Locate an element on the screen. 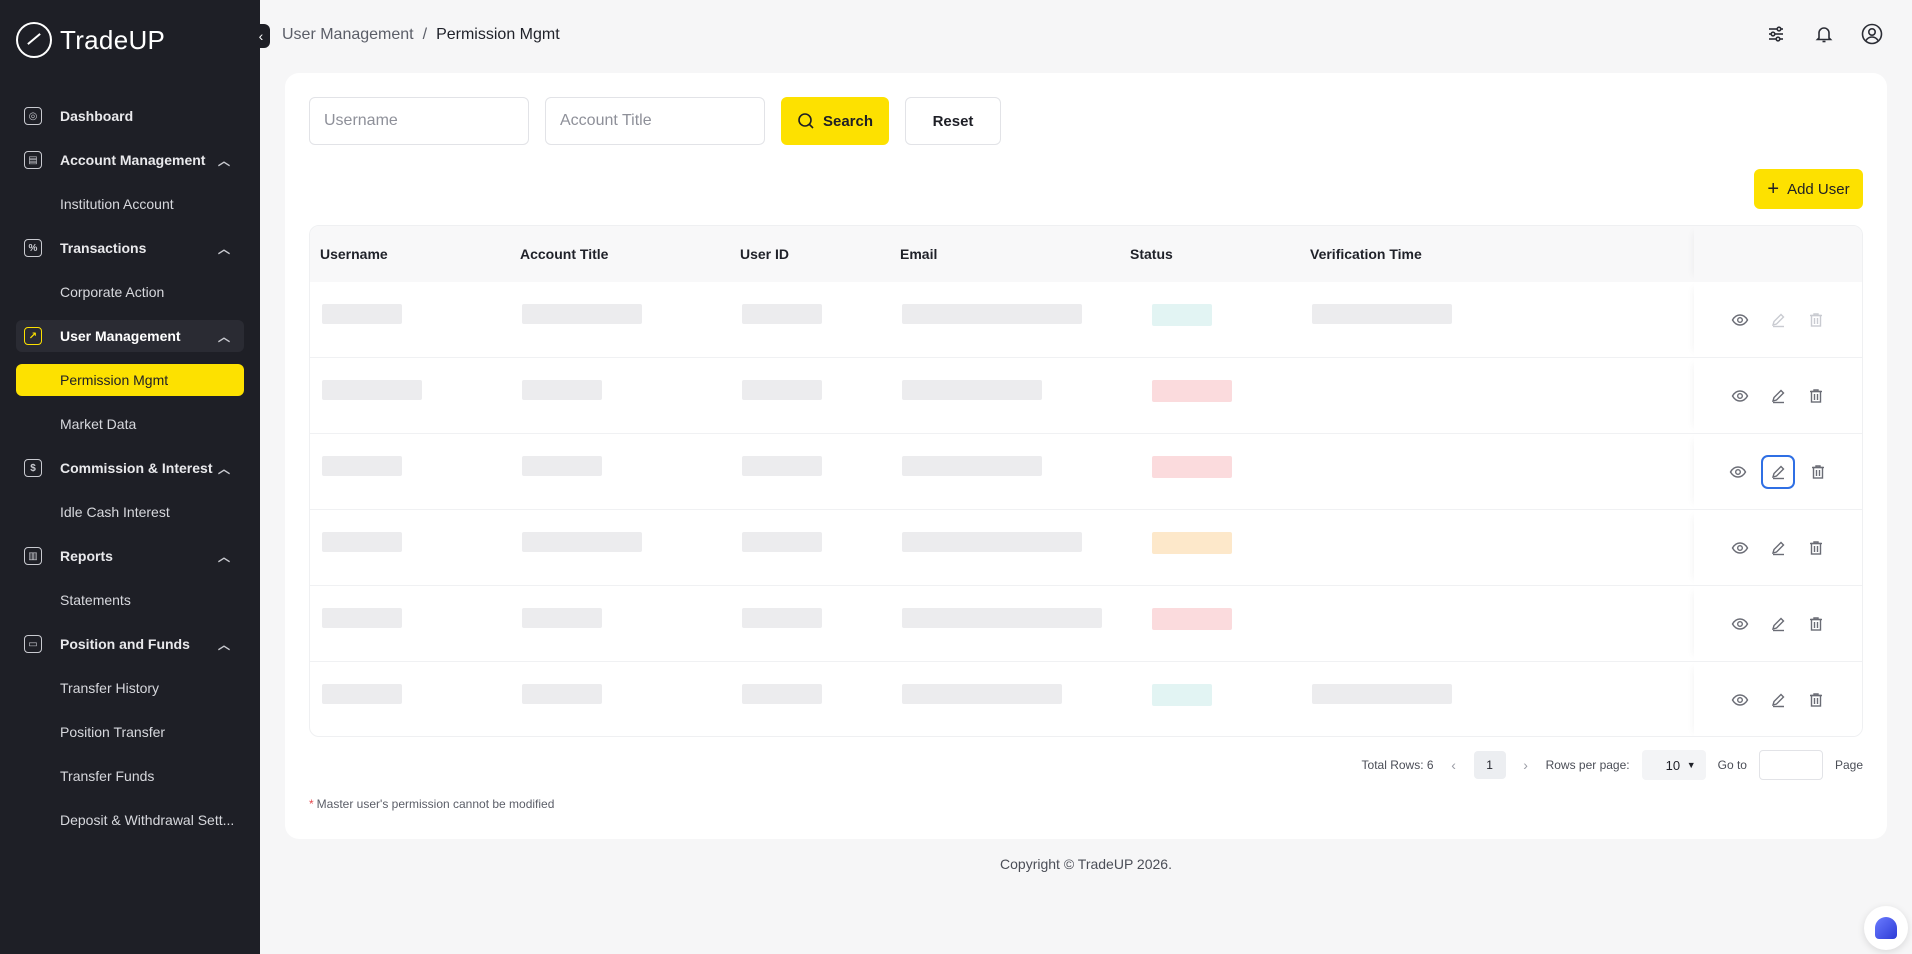 This screenshot has width=1912, height=954. sidebar-item-label: Transactions is located at coordinates (103, 248).